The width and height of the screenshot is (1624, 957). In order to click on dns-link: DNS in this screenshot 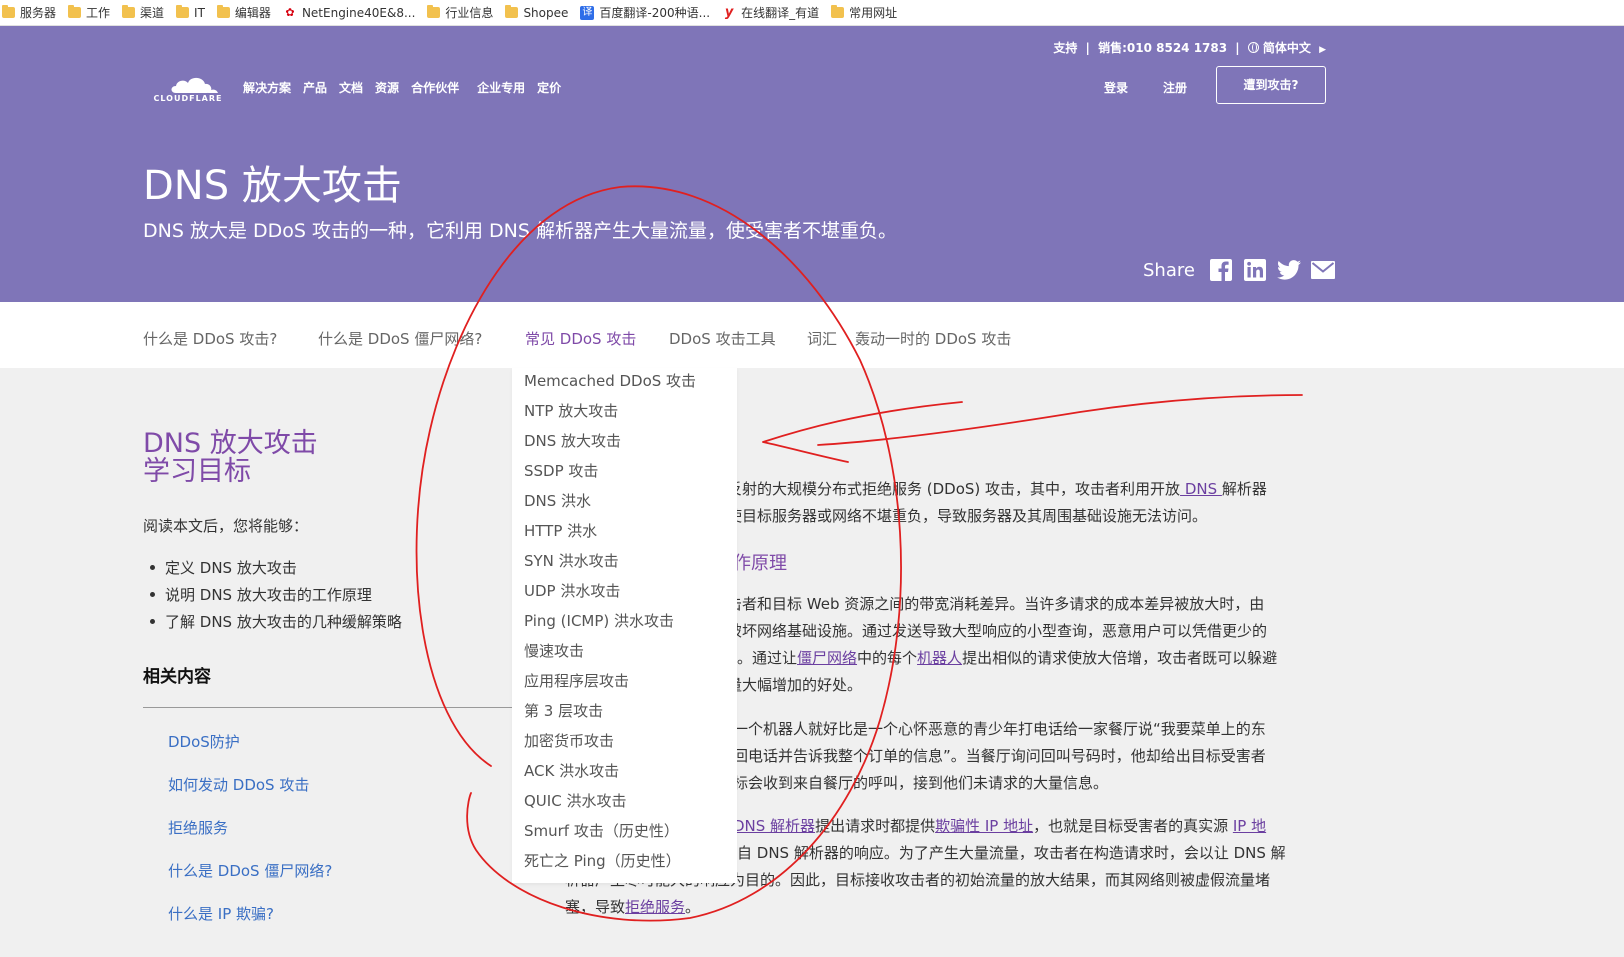, I will do `click(1201, 489)`.